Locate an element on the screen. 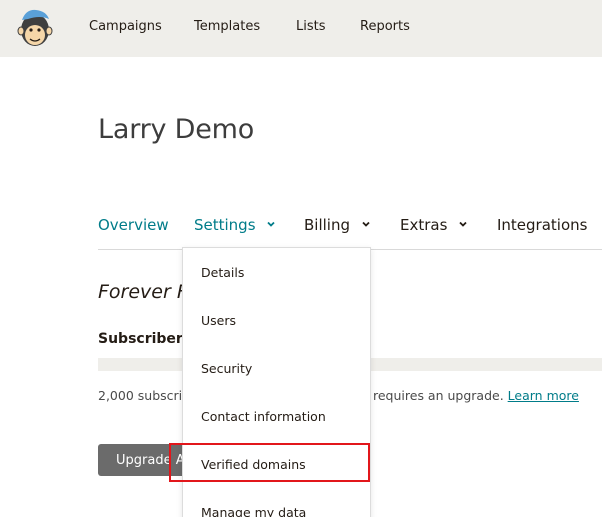  tab-overview: Overview is located at coordinates (133, 225).